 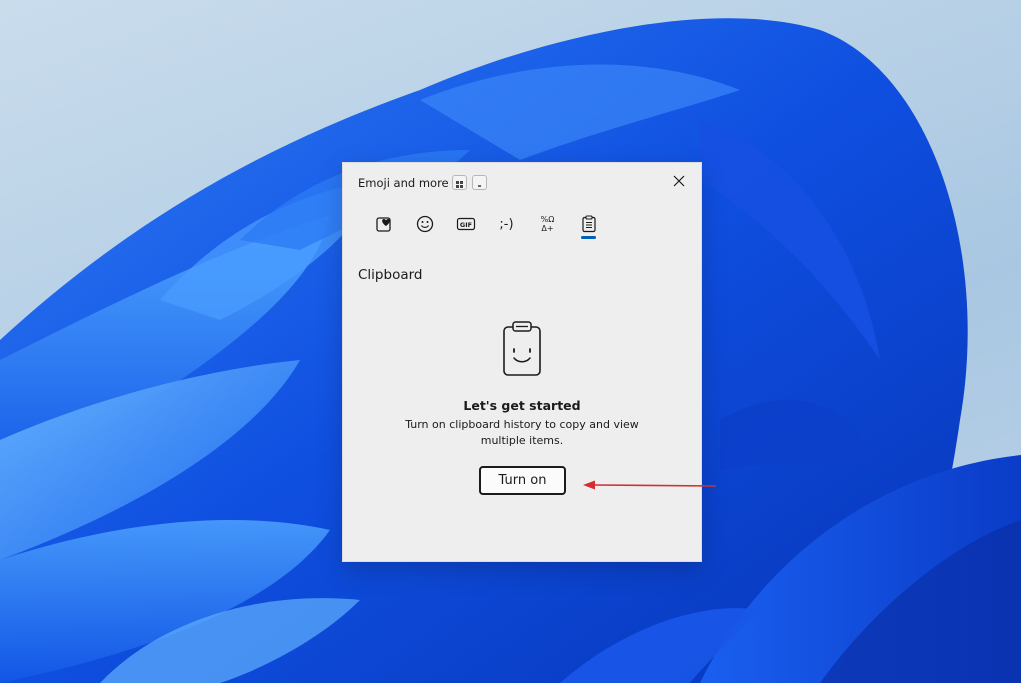 I want to click on grid-layout-glyph, so click(x=459, y=184).